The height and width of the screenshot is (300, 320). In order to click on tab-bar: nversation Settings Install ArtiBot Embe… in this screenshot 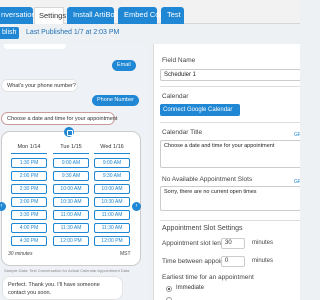, I will do `click(150, 12)`.